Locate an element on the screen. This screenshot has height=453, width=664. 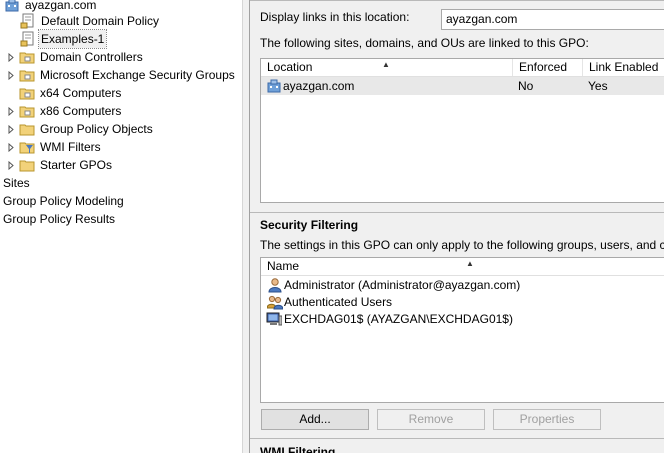
wmi-filter-folder-icon is located at coordinates (27, 147).